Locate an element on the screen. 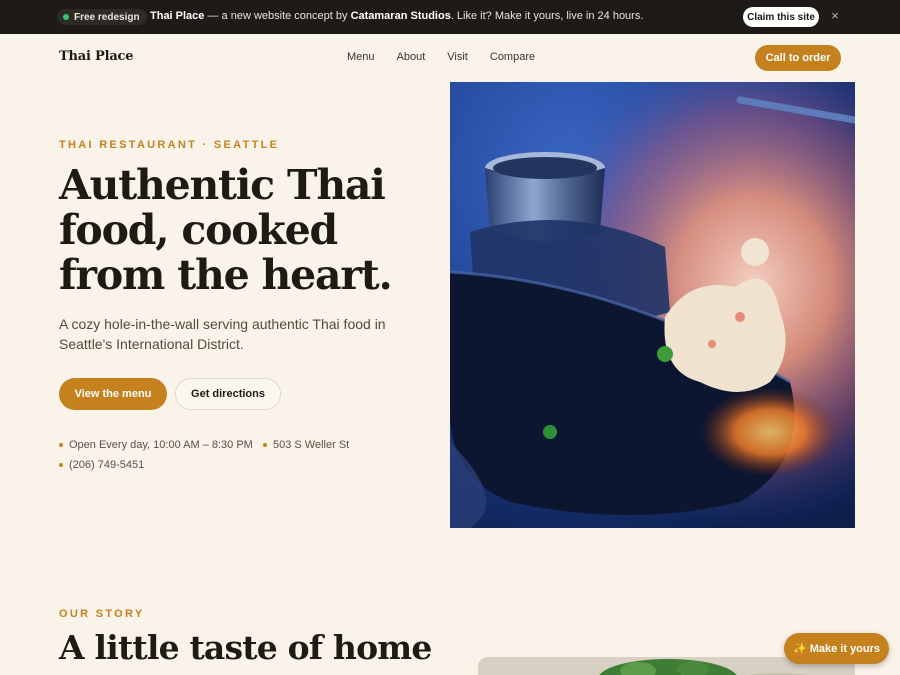  nav-about: About is located at coordinates (411, 57).